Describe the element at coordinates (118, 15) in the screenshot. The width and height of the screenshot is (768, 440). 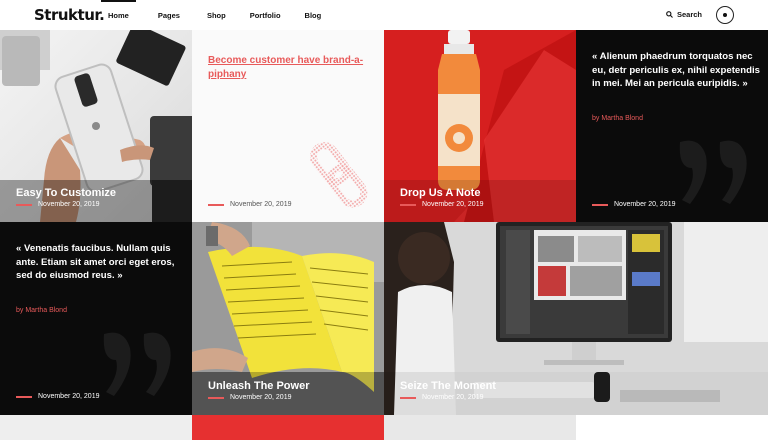
I see `nav-home: Home` at that location.